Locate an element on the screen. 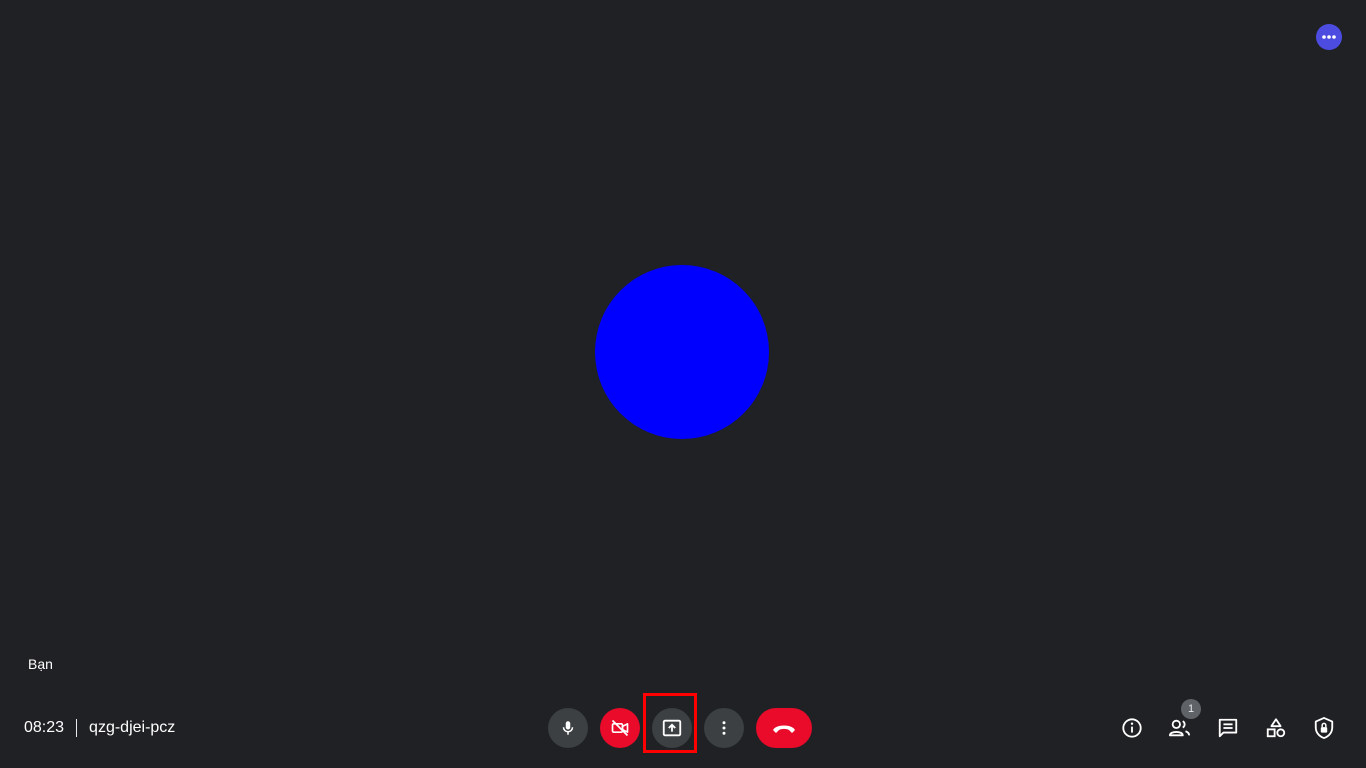  camera-toggle-button is located at coordinates (620, 728).